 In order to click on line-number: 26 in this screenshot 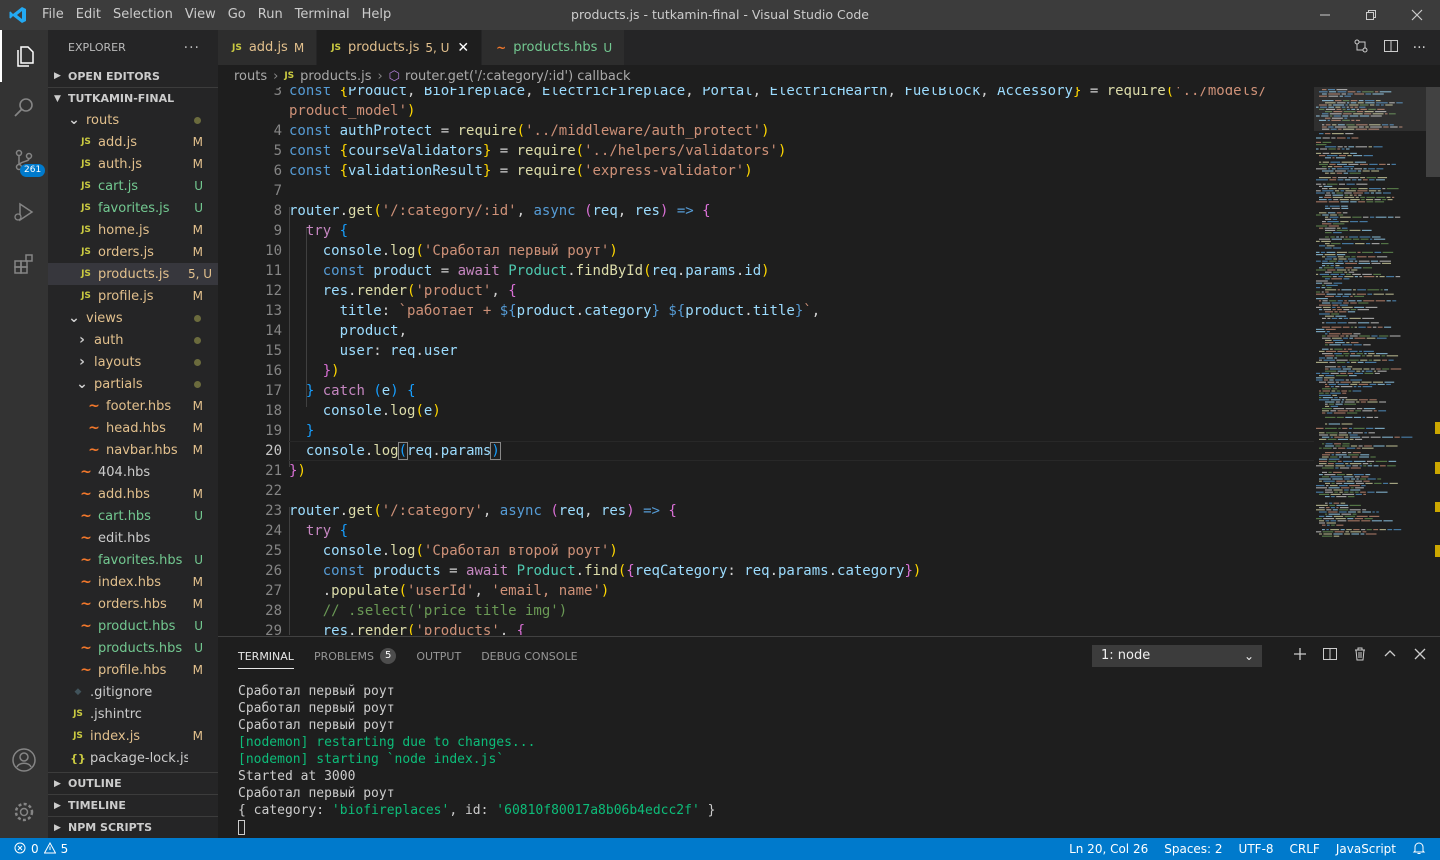, I will do `click(273, 571)`.